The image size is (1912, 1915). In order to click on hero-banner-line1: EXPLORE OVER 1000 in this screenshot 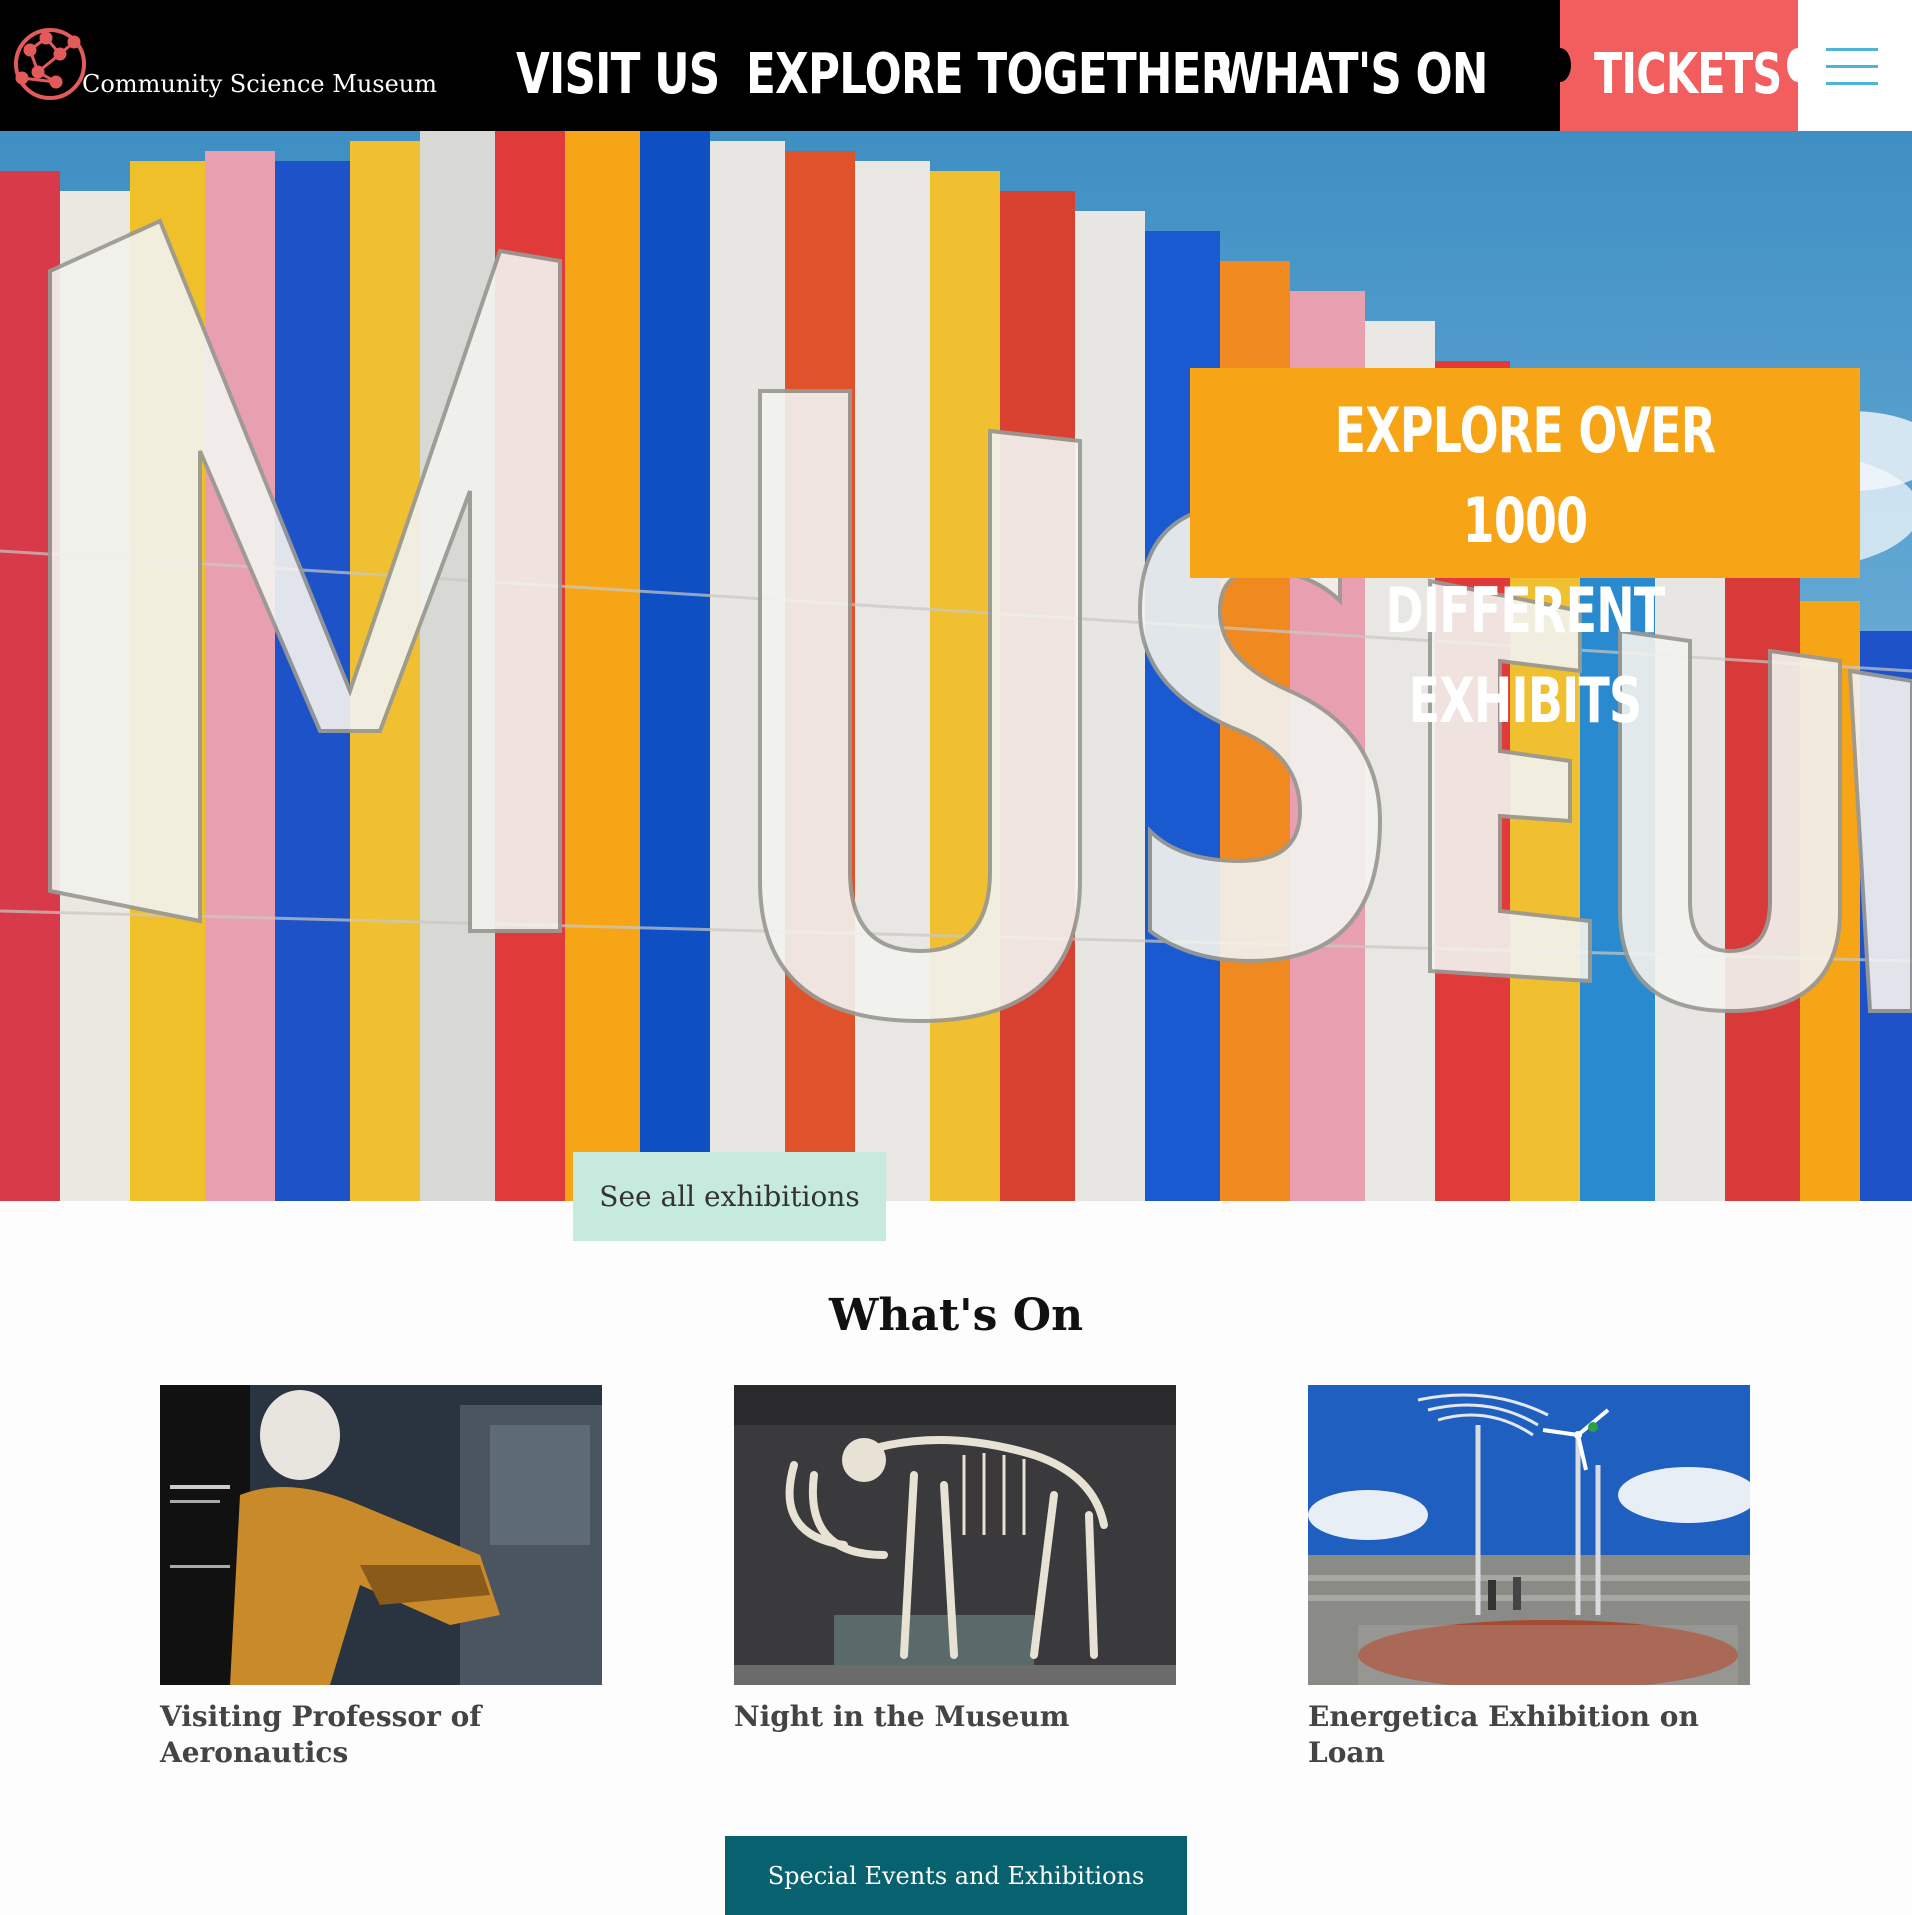, I will do `click(1525, 475)`.